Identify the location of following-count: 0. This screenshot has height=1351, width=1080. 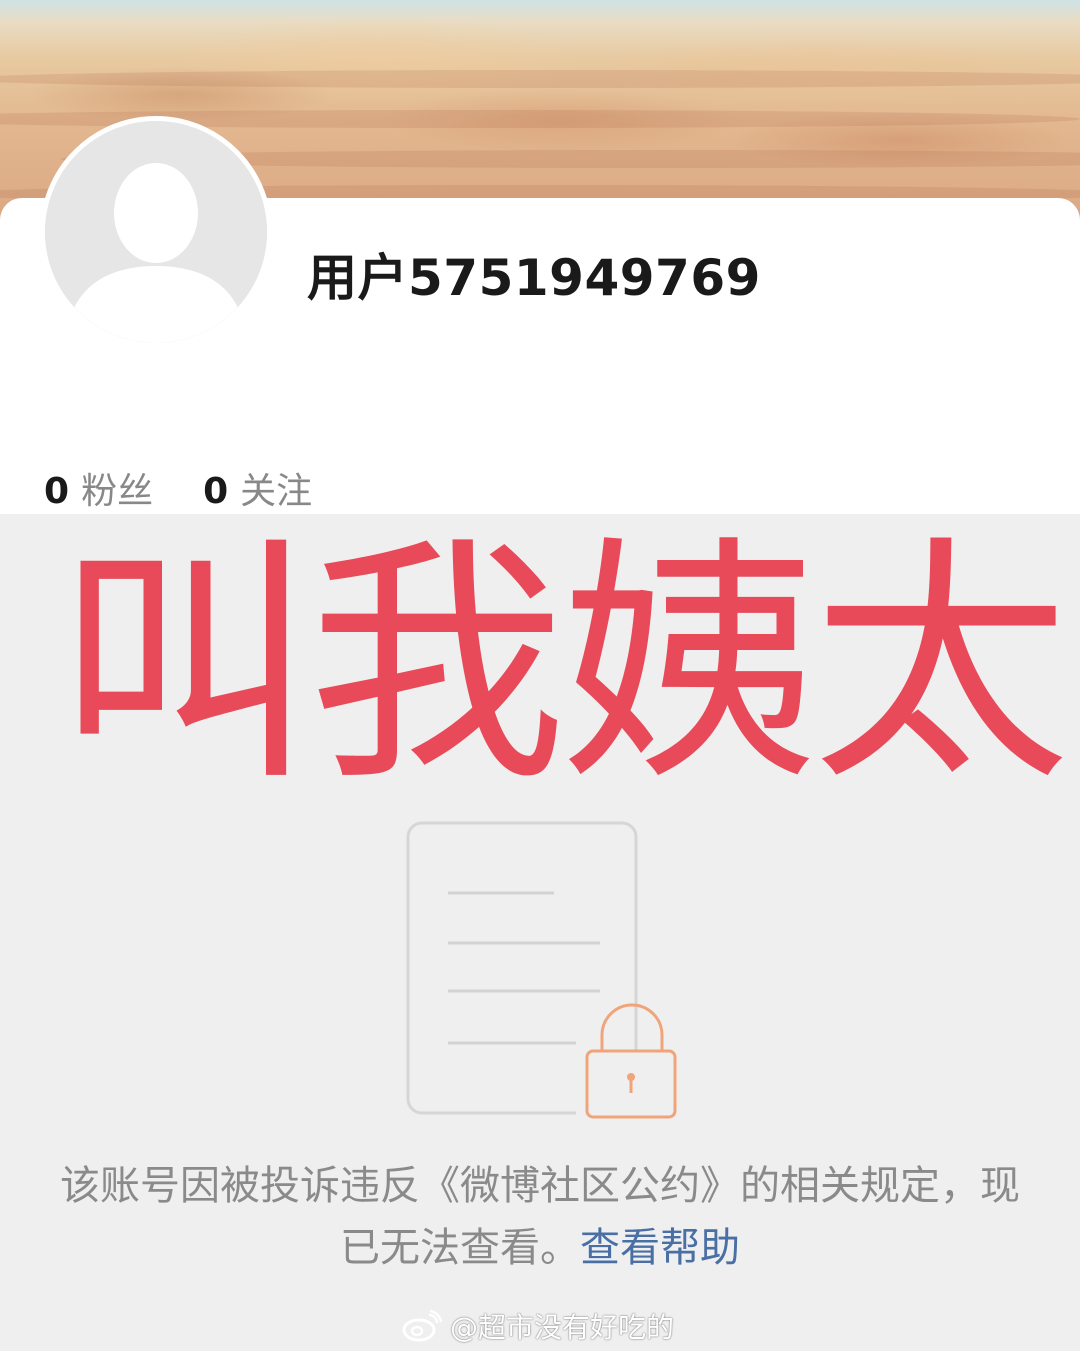
(216, 491).